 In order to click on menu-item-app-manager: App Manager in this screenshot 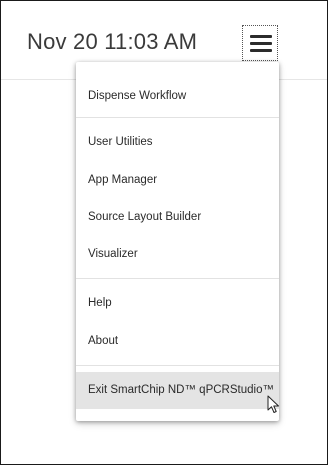, I will do `click(177, 180)`.